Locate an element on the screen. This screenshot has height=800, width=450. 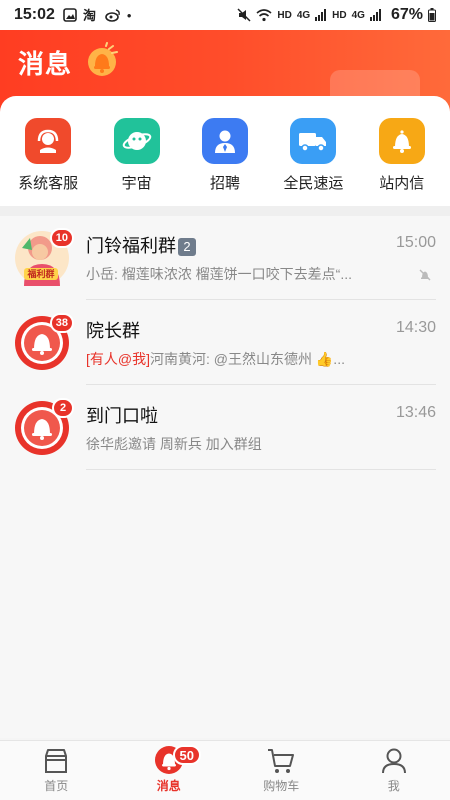
headset-icon is located at coordinates (48, 141).